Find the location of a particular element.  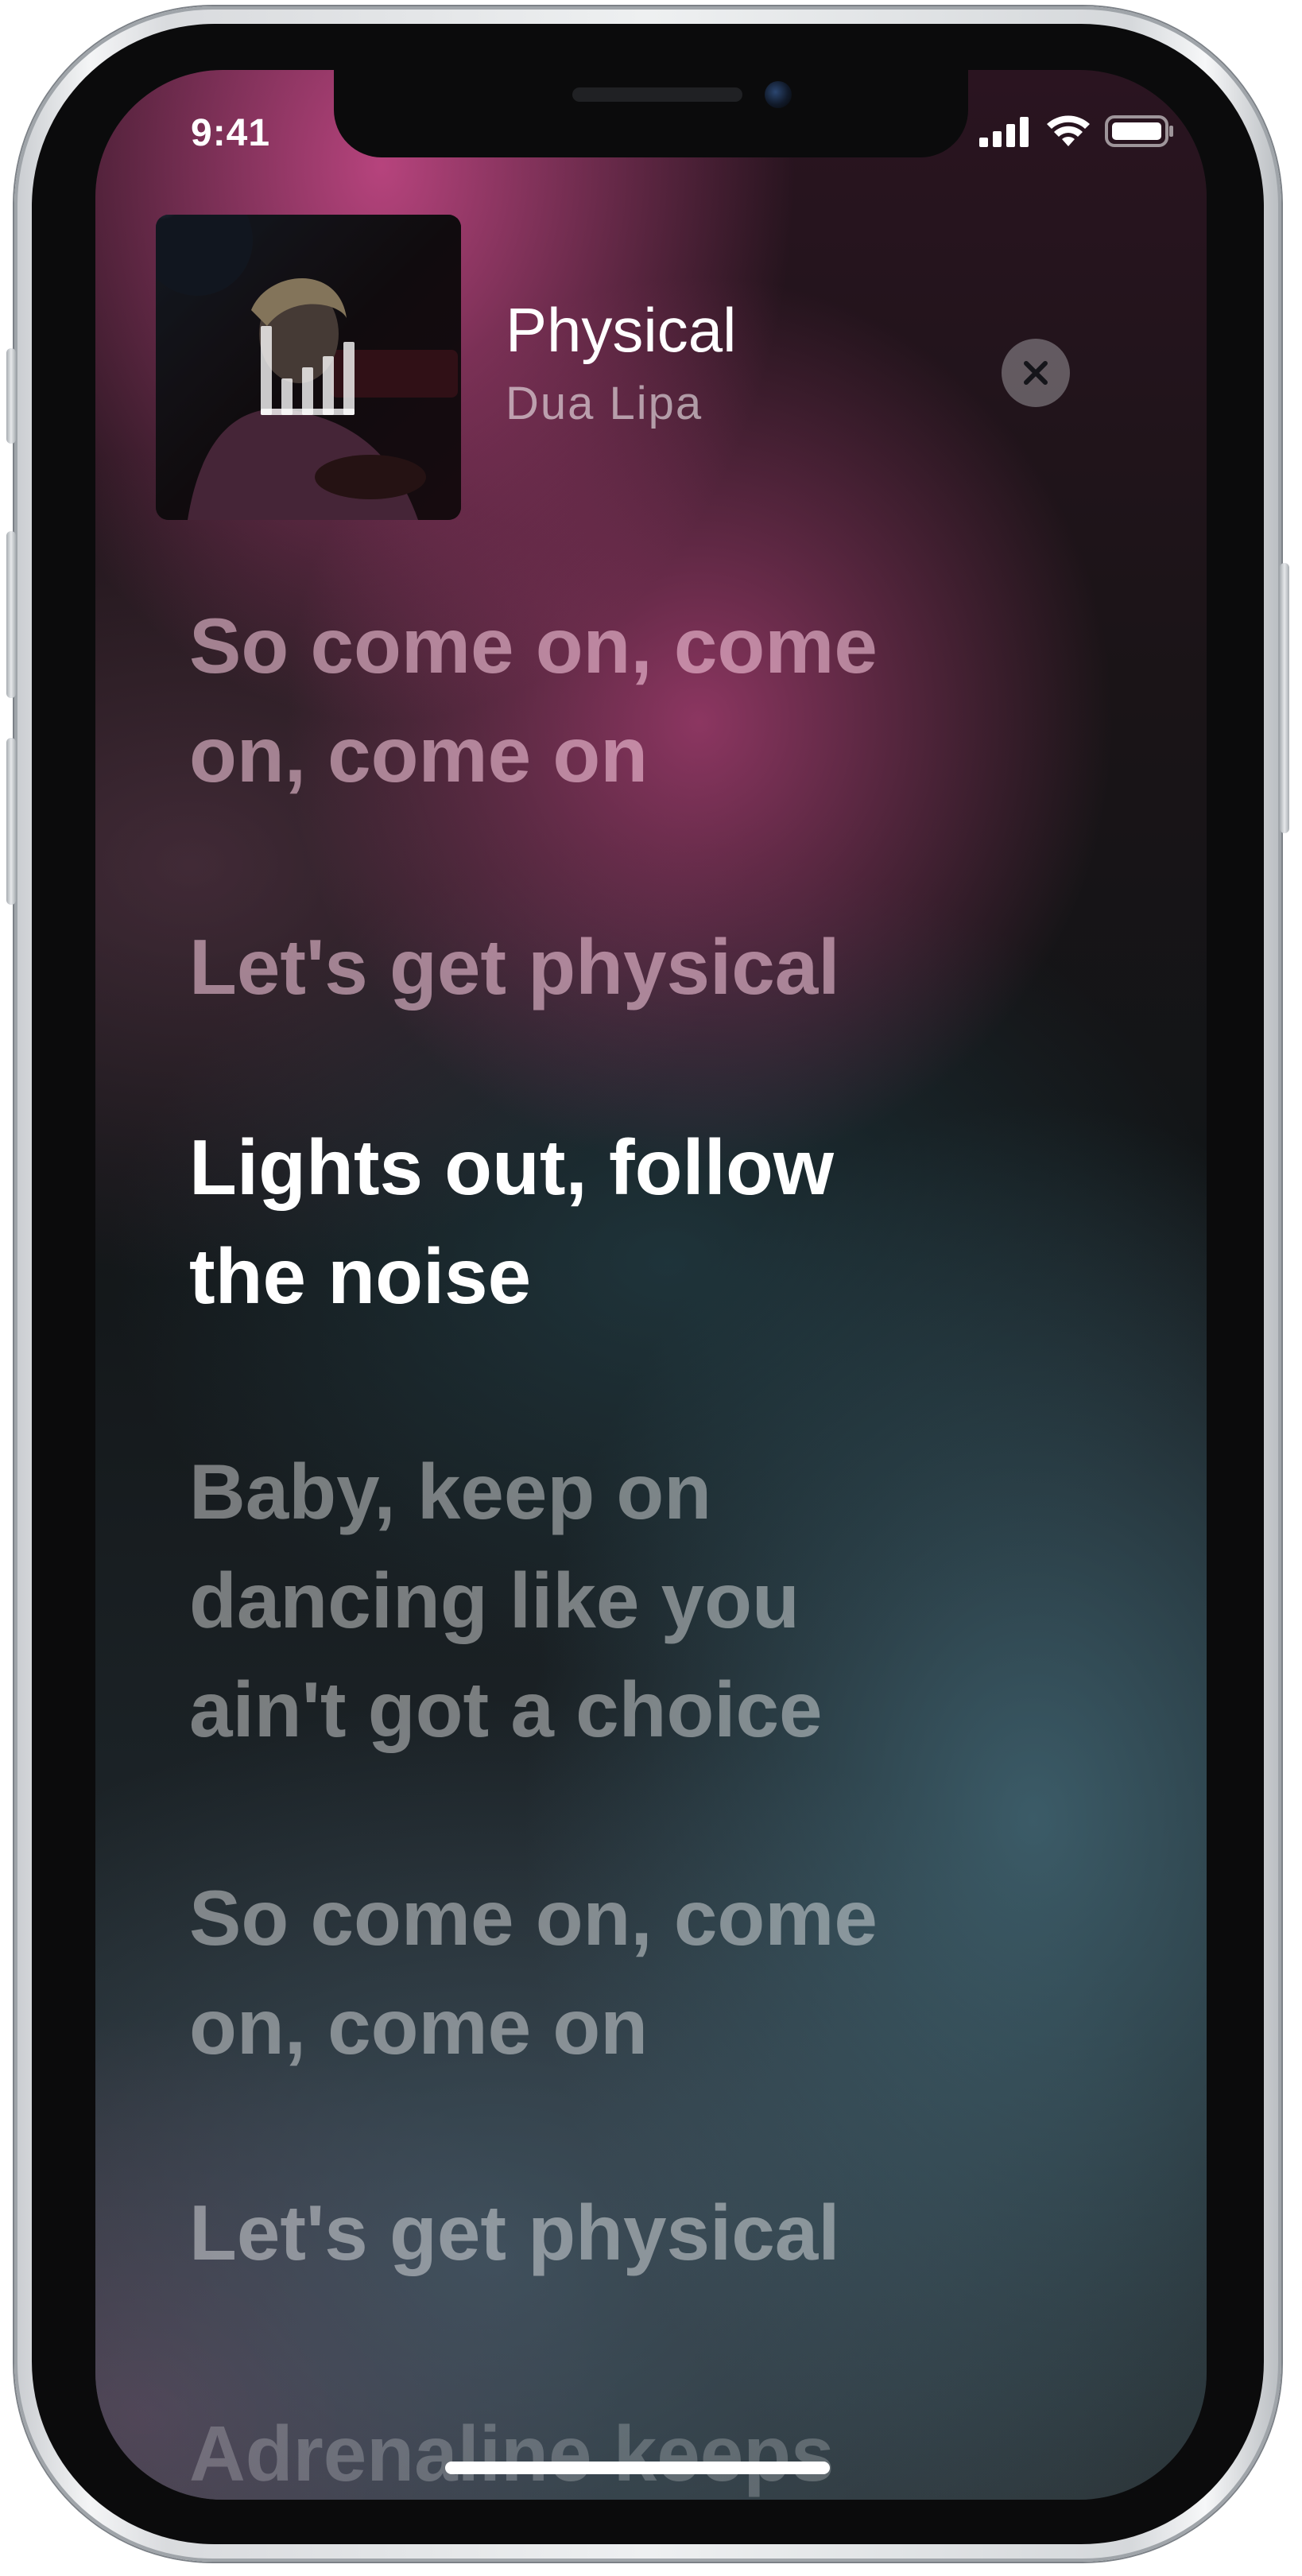

lyric-line-4-row-1: Baby, keep on is located at coordinates (450, 1492).